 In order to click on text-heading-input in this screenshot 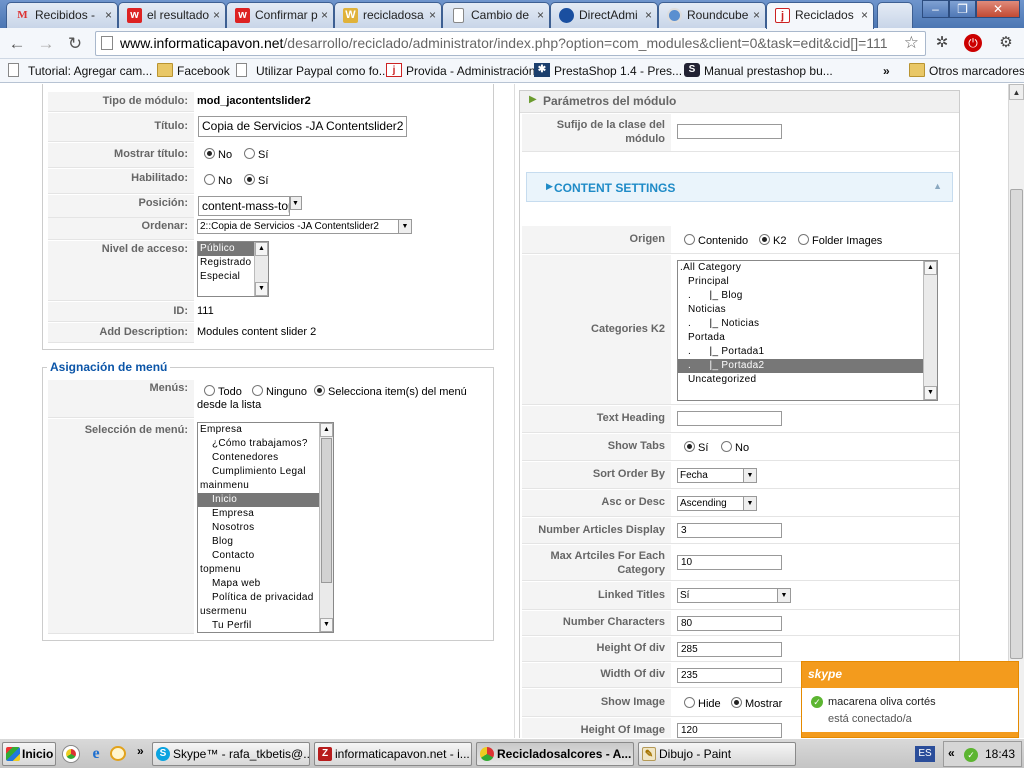, I will do `click(729, 418)`.